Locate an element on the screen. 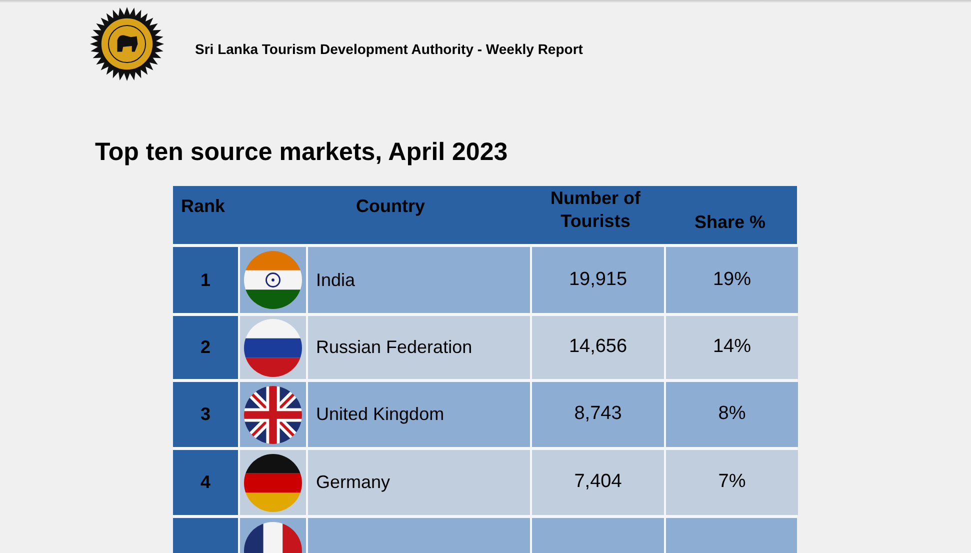 Image resolution: width=971 pixels, height=553 pixels. country-cell: India is located at coordinates (419, 280).